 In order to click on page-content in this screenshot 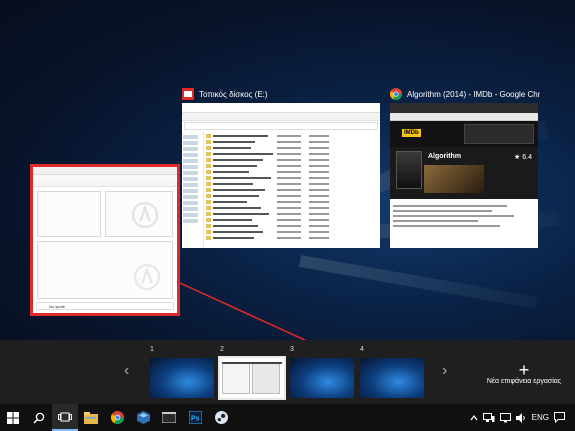, I will do `click(464, 223)`.